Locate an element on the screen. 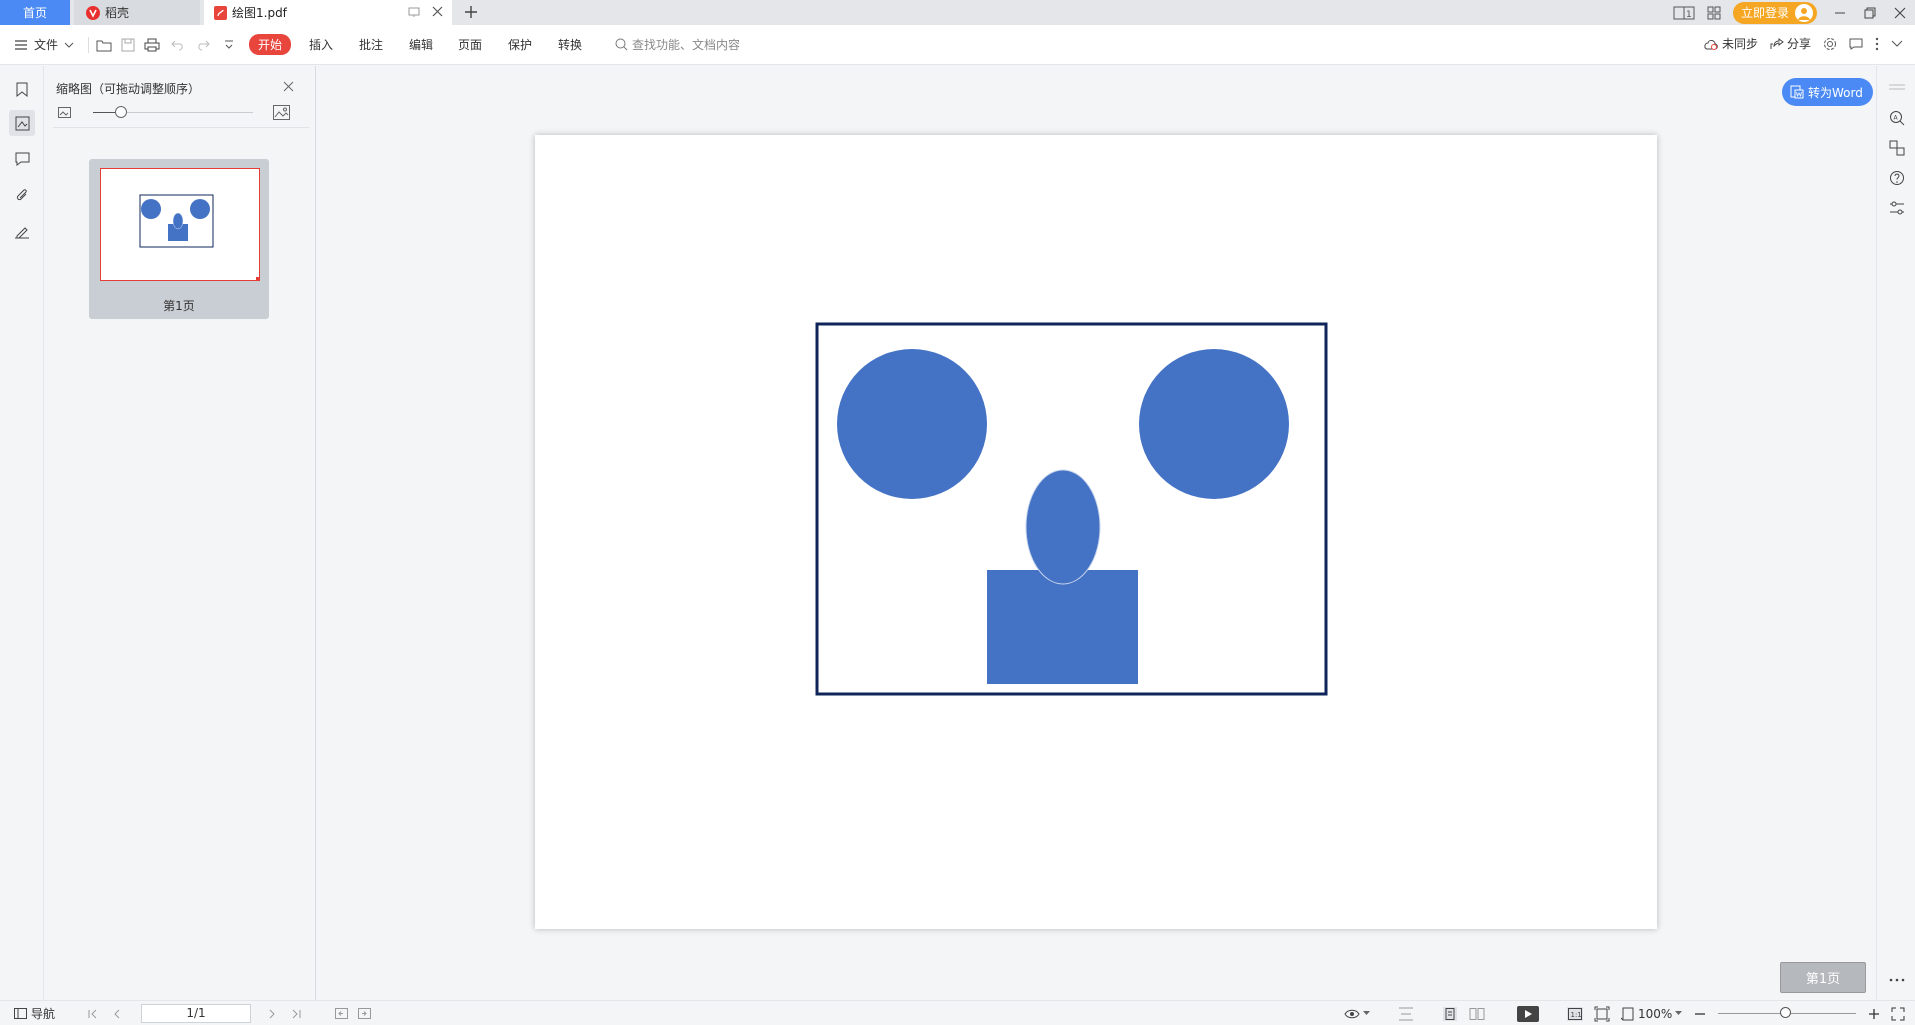  back-view-icon is located at coordinates (341, 1013).